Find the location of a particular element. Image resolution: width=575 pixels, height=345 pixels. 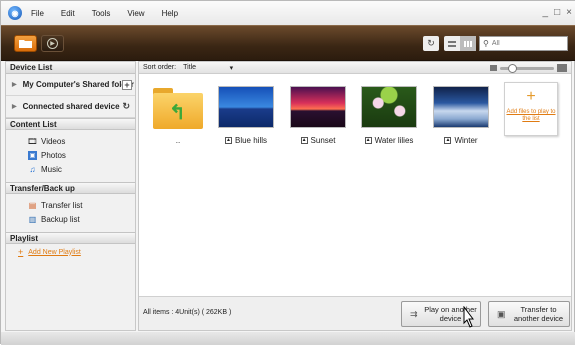

tile-sunset: ▲ Sunset is located at coordinates (318, 115).